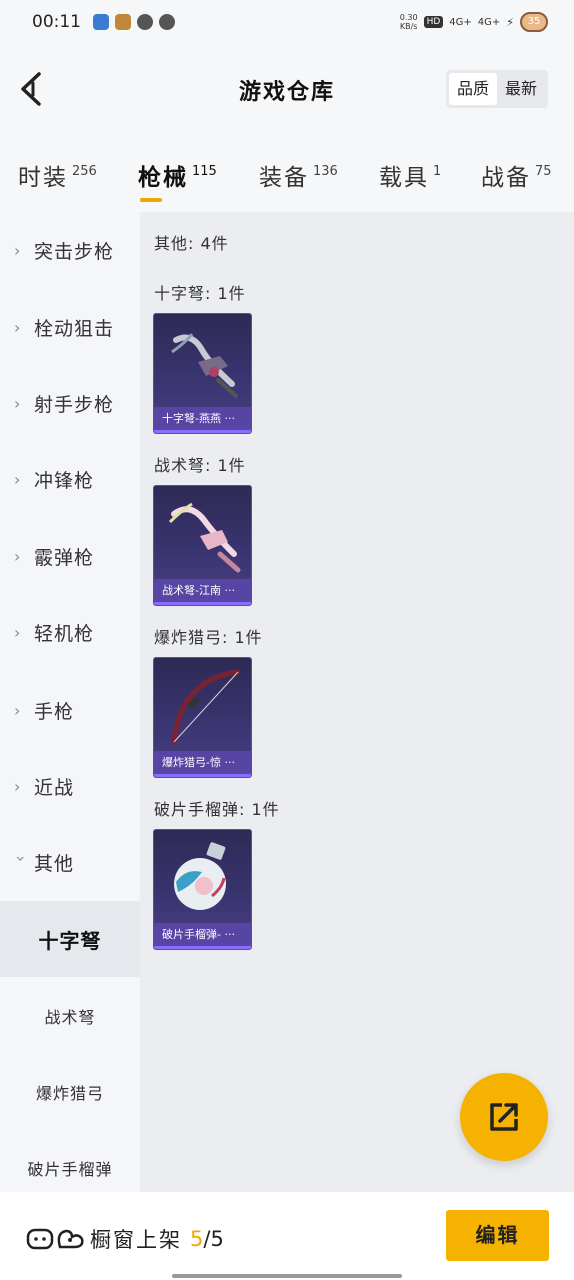 This screenshot has width=574, height=1280. I want to click on tactical-crossbow-icon, so click(204, 537).